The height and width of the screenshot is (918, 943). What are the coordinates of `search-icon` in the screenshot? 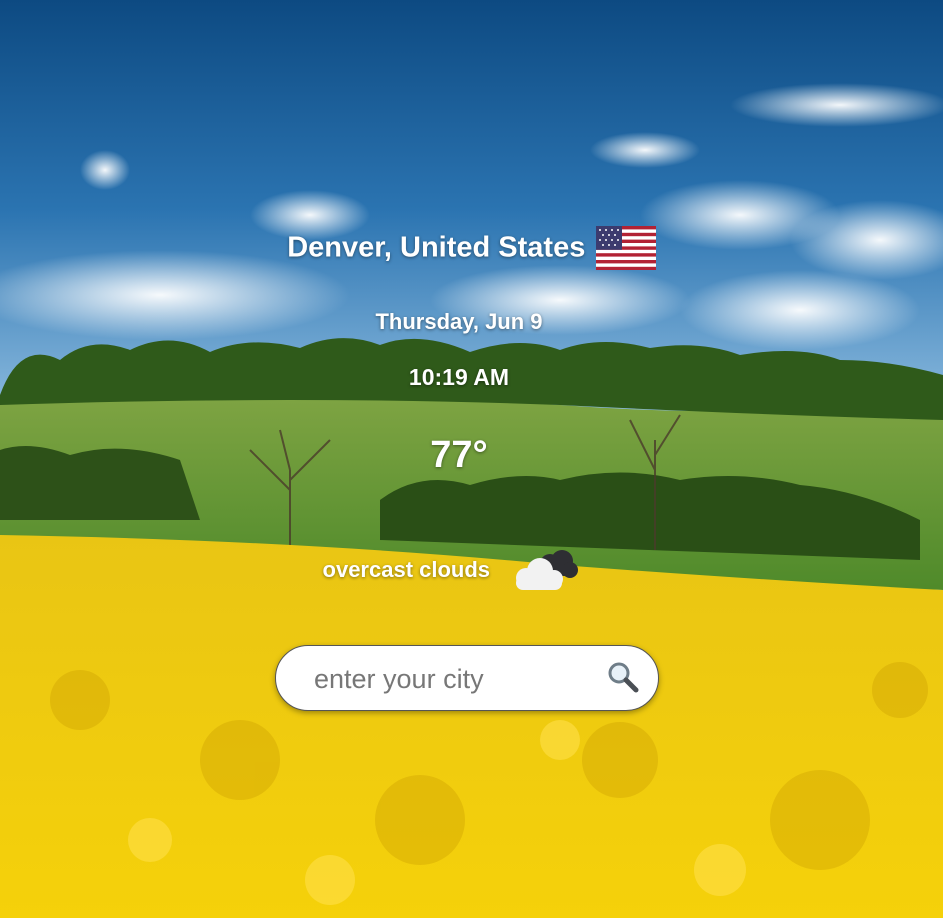 It's located at (623, 677).